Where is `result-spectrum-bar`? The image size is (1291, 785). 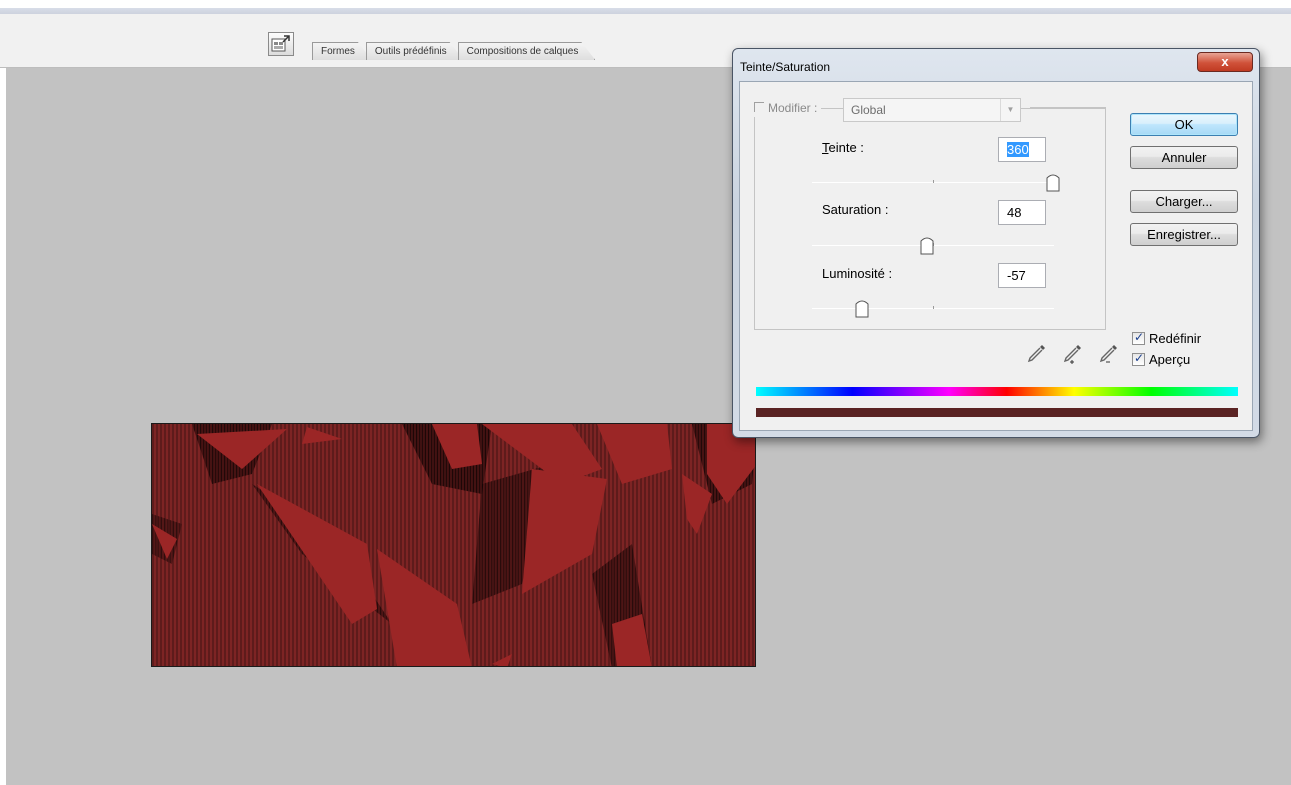
result-spectrum-bar is located at coordinates (997, 412).